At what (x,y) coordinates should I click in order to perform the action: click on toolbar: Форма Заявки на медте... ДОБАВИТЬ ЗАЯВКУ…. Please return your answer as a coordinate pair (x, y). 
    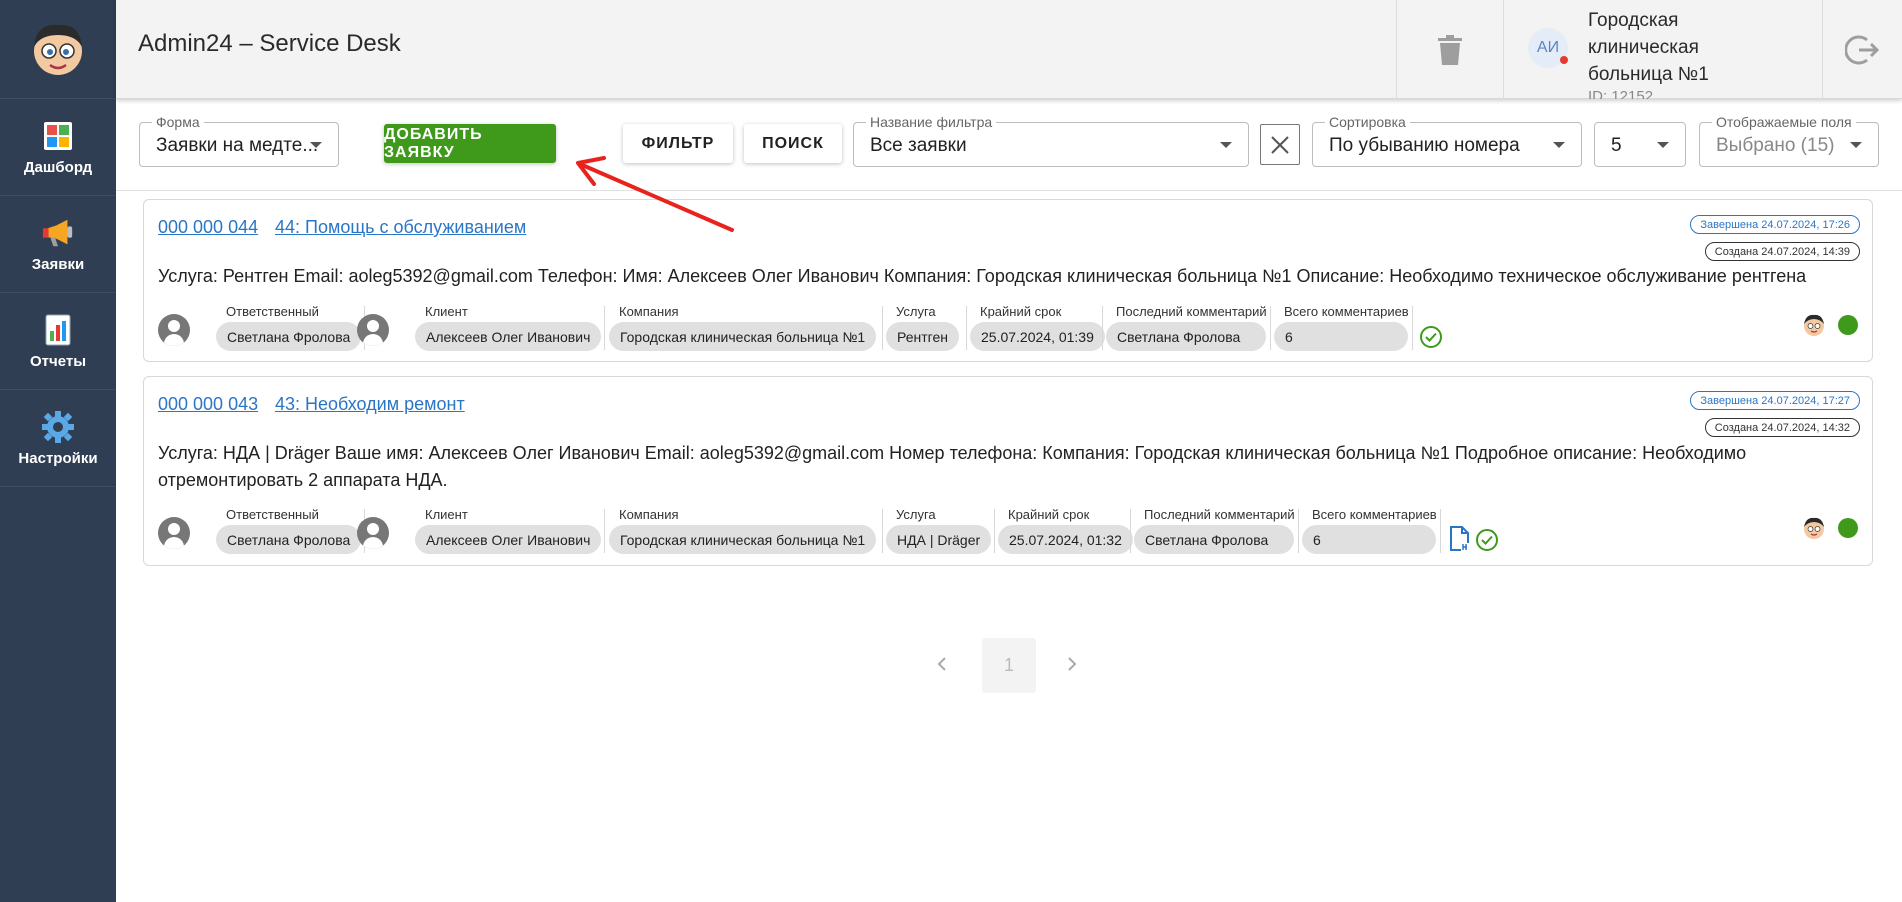
    Looking at the image, I should click on (1009, 145).